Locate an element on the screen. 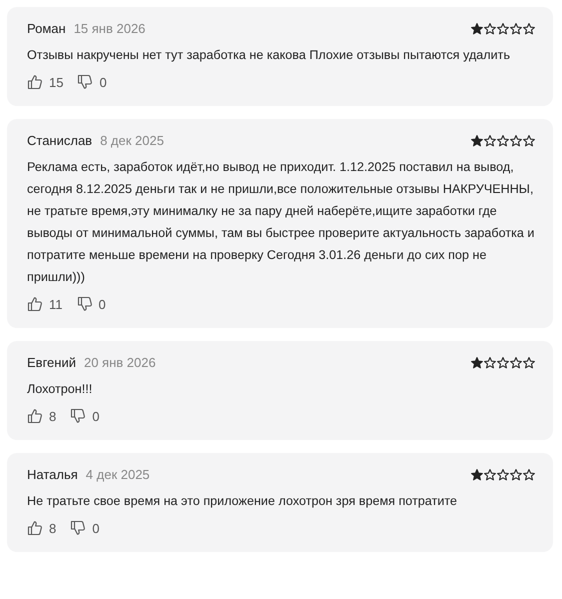 This screenshot has height=599, width=562. like-count: 15 is located at coordinates (56, 82).